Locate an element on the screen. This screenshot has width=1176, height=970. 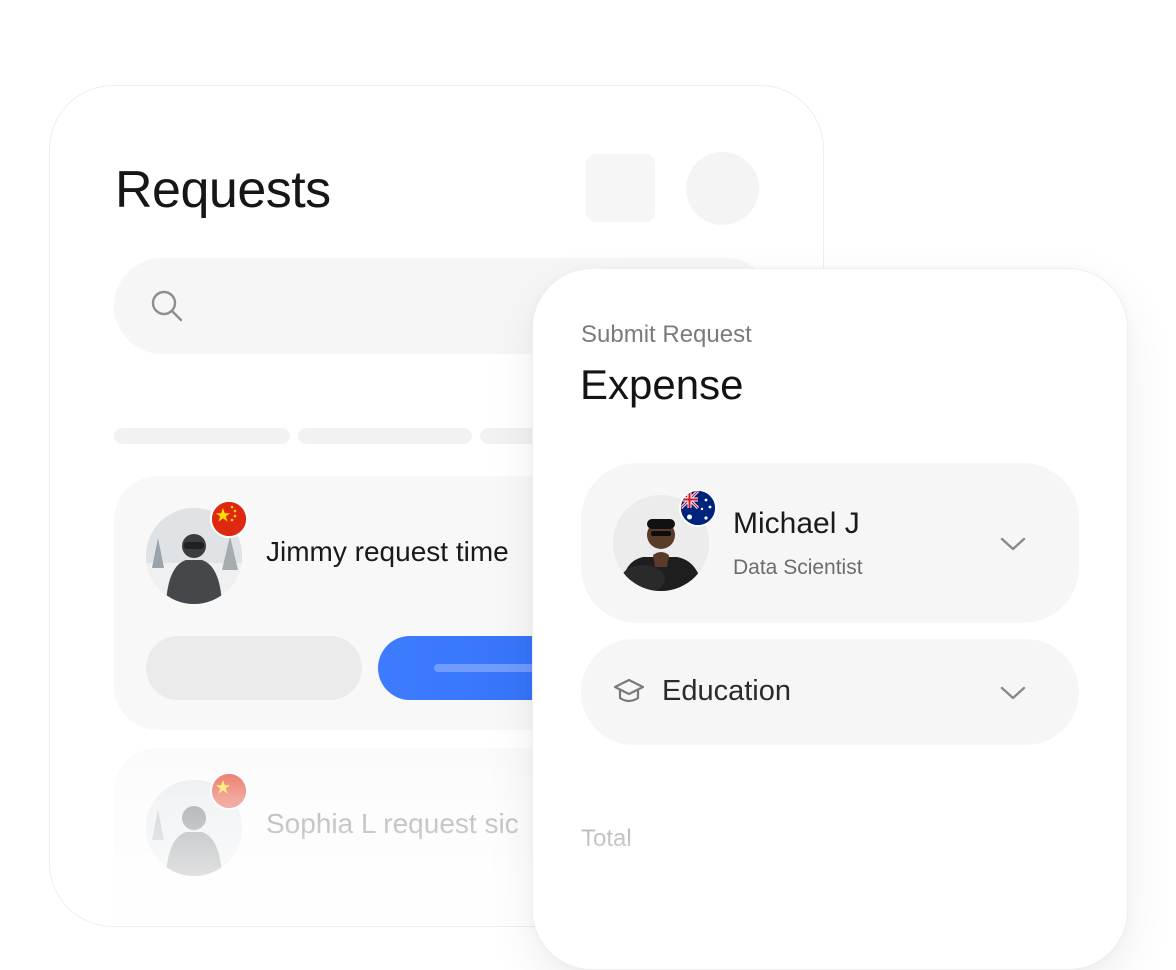
employee-role: Data Scientist is located at coordinates (798, 567).